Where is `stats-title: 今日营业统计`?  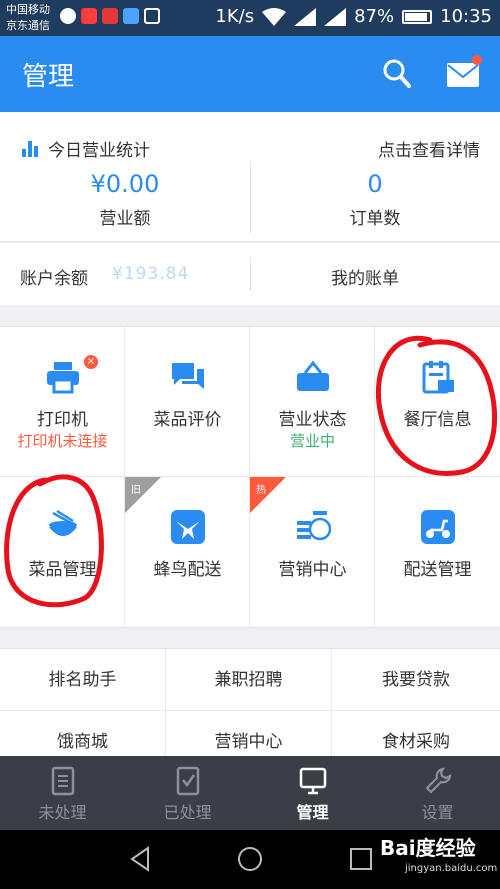
stats-title: 今日营业统计 is located at coordinates (86, 148).